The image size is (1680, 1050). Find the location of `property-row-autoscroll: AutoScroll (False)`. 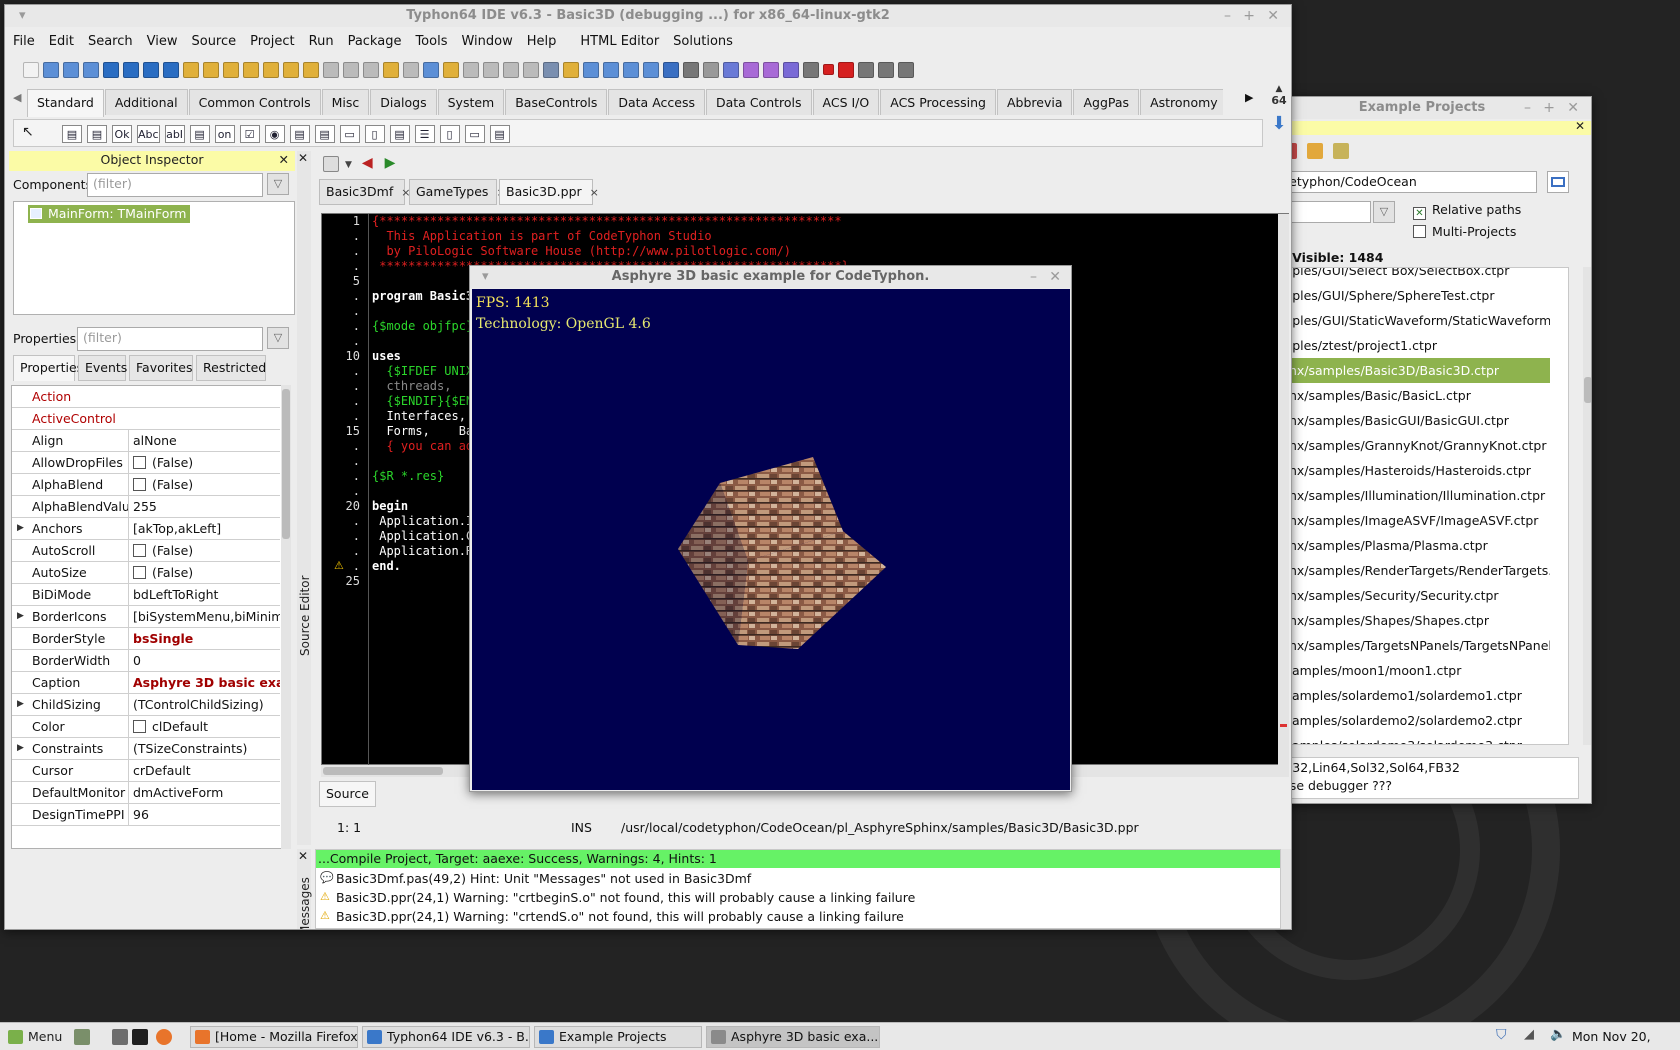

property-row-autoscroll: AutoScroll (False) is located at coordinates (146, 551).